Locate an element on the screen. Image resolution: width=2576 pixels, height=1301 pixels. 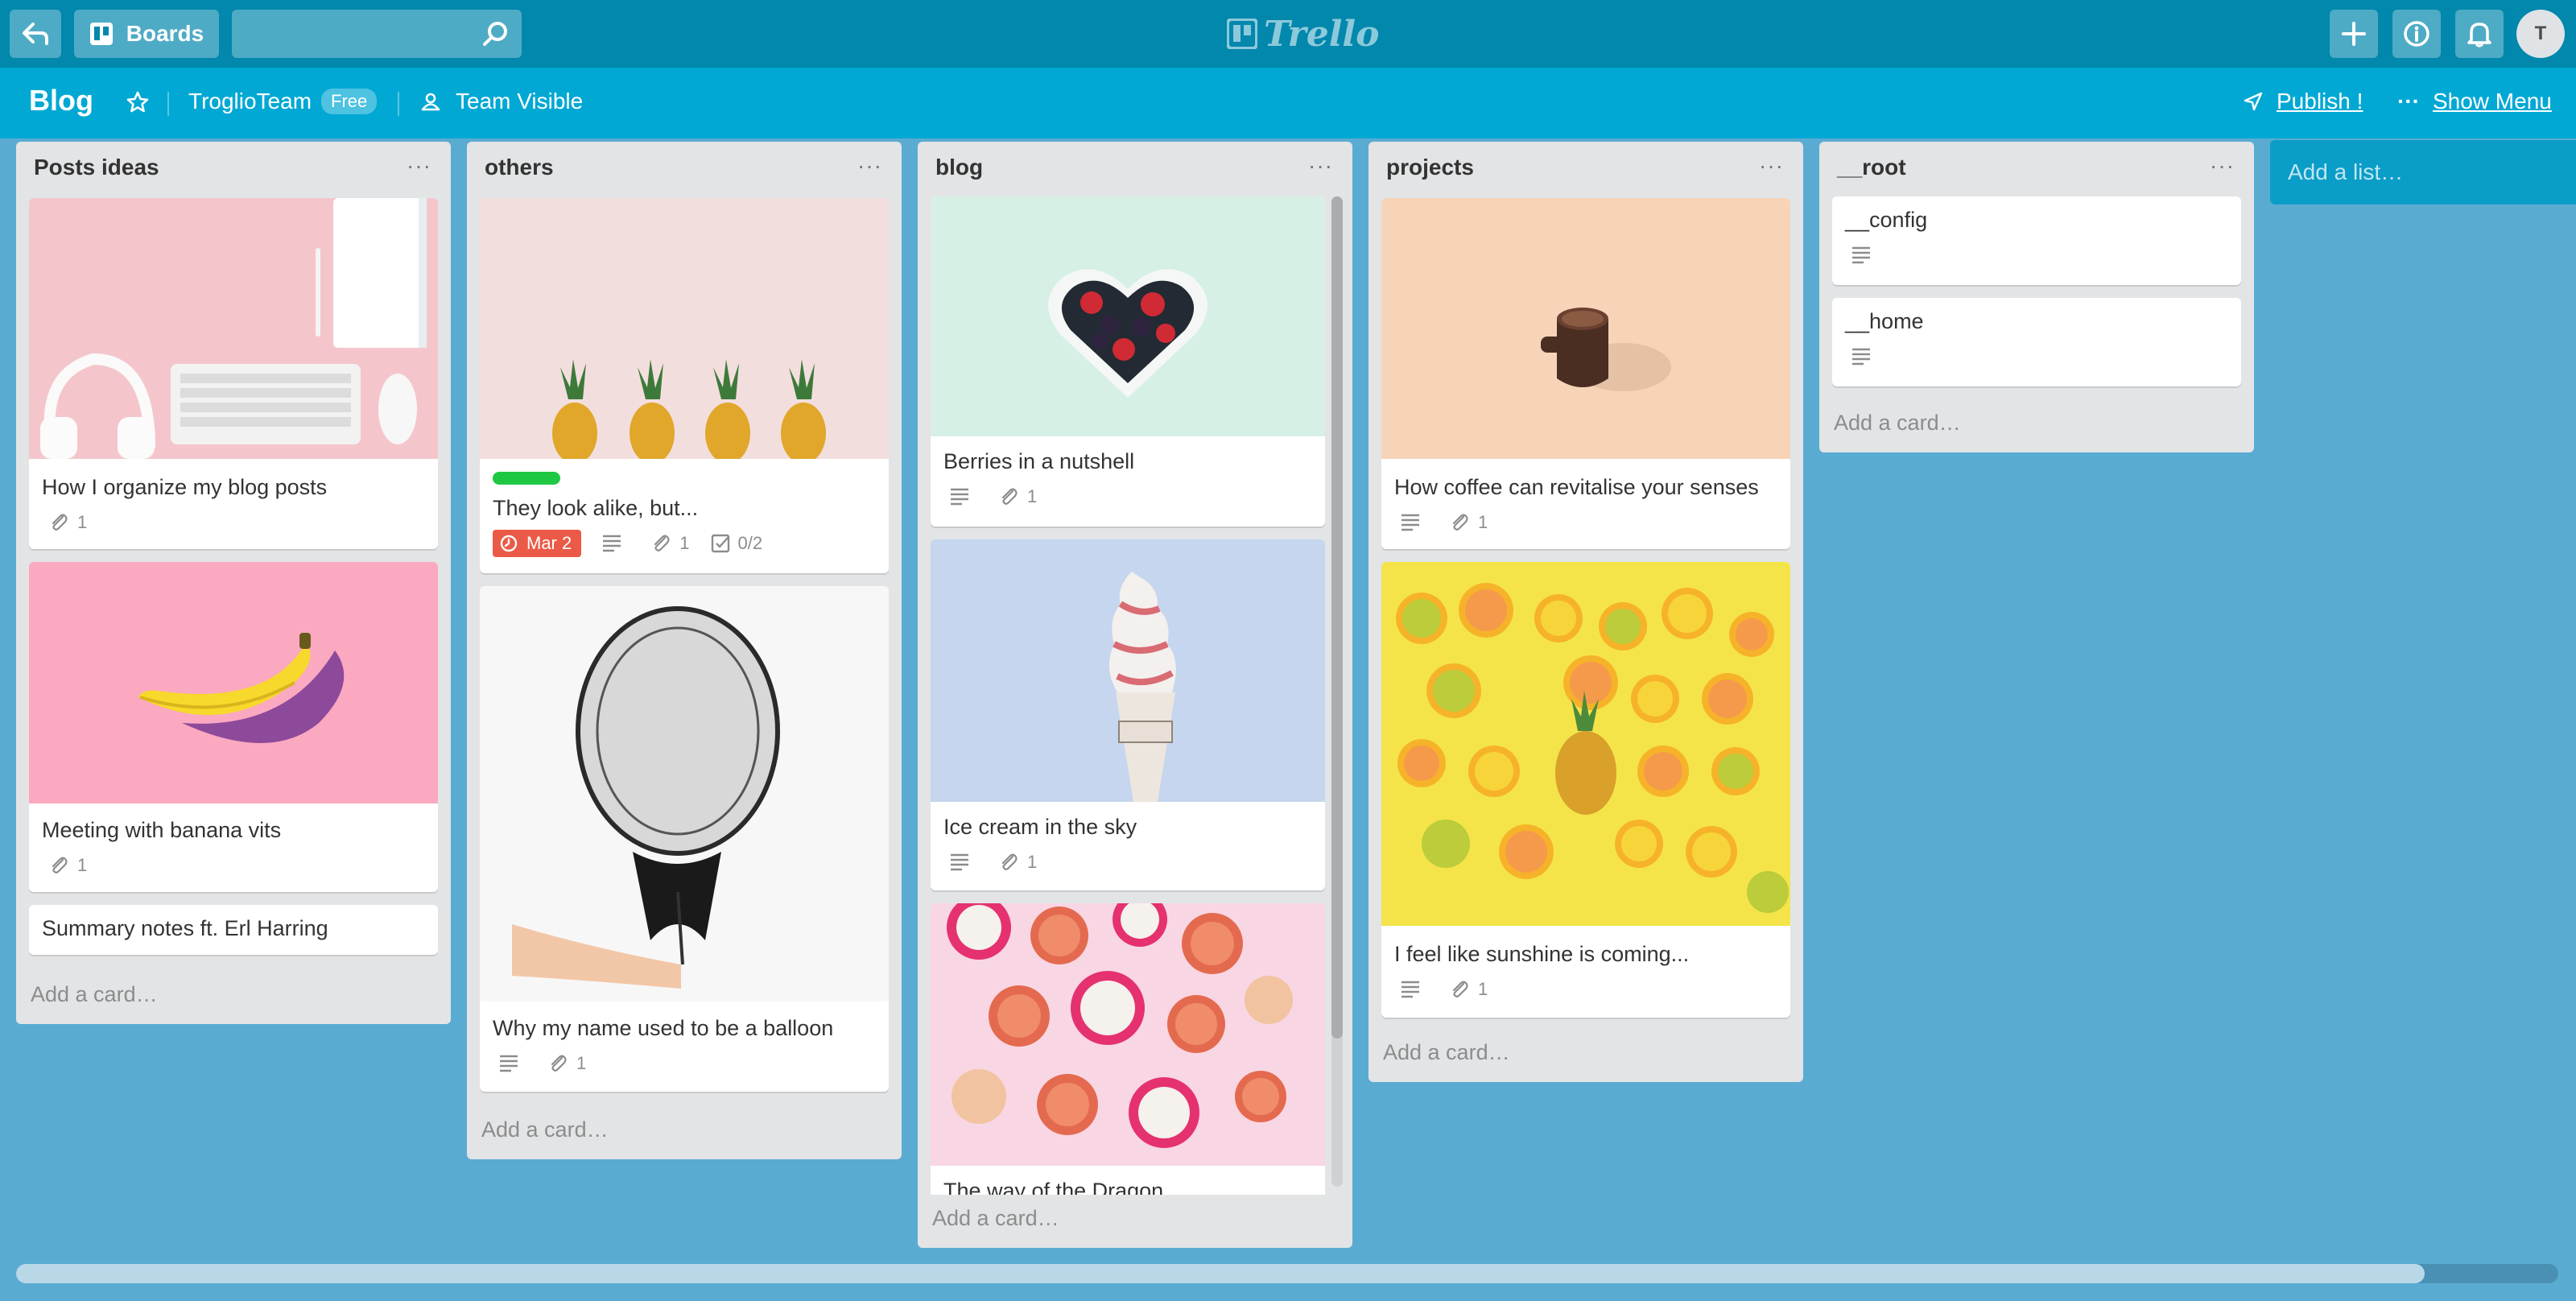
team-visibility-icon is located at coordinates (430, 102).